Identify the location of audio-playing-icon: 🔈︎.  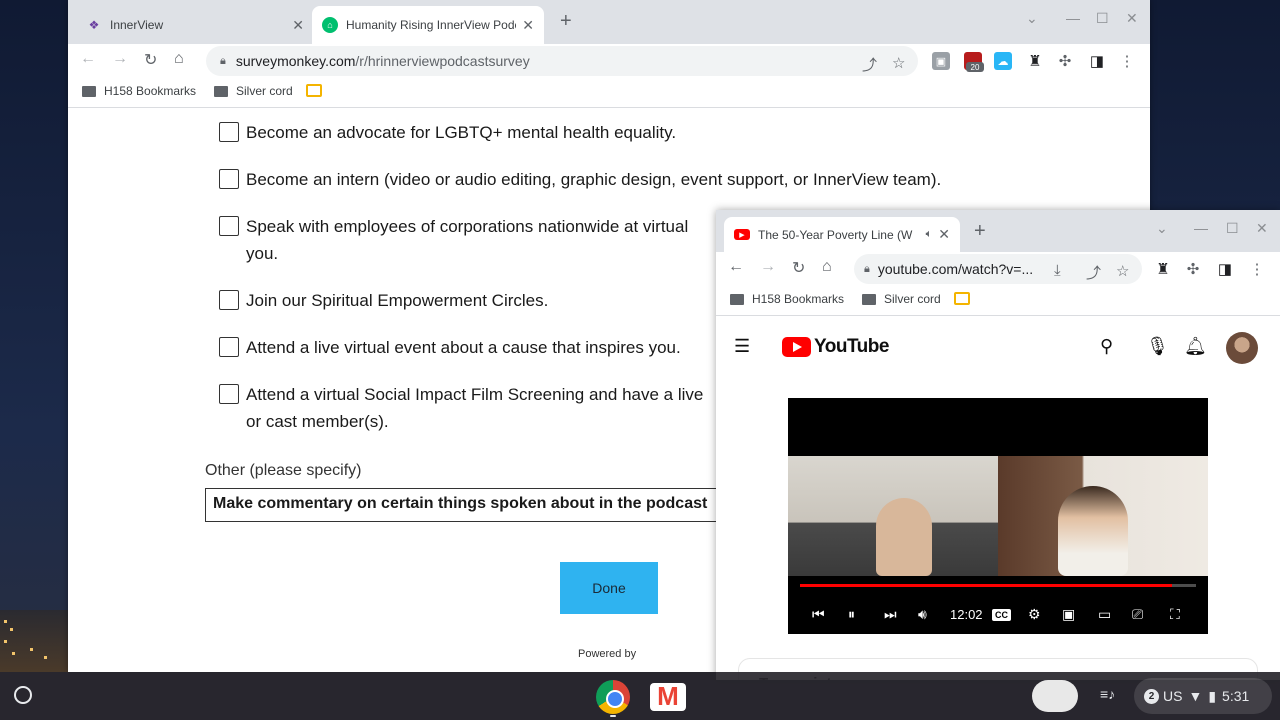
(929, 234).